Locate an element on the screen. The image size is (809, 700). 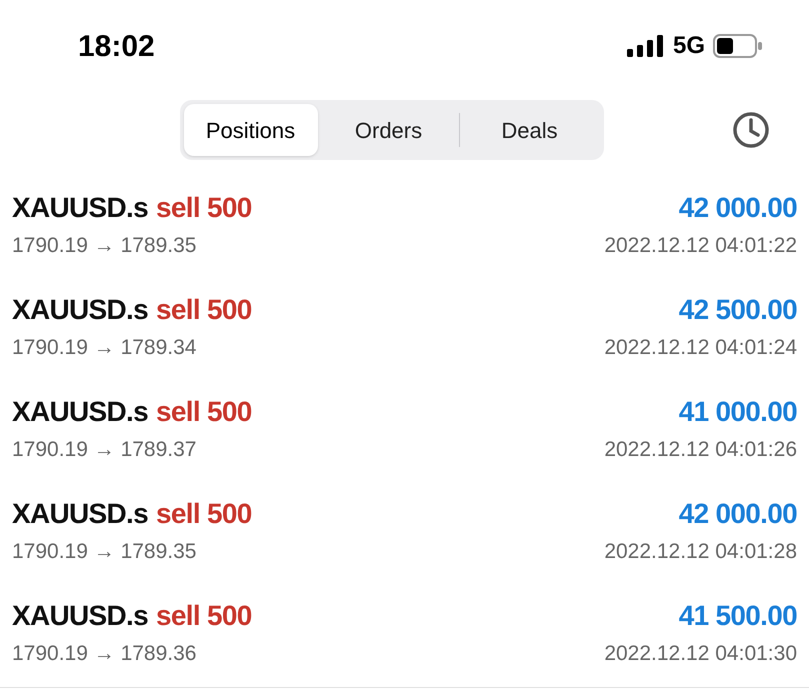
open-time: 2022.12.12 04:01:30 is located at coordinates (700, 654).